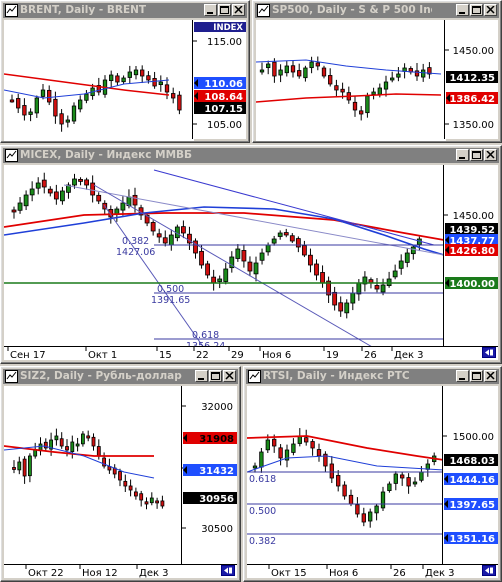 This screenshot has width=502, height=582. What do you see at coordinates (336, 376) in the screenshot?
I see `rtsi-title: RTSI, Daily - Индекс РТС` at bounding box center [336, 376].